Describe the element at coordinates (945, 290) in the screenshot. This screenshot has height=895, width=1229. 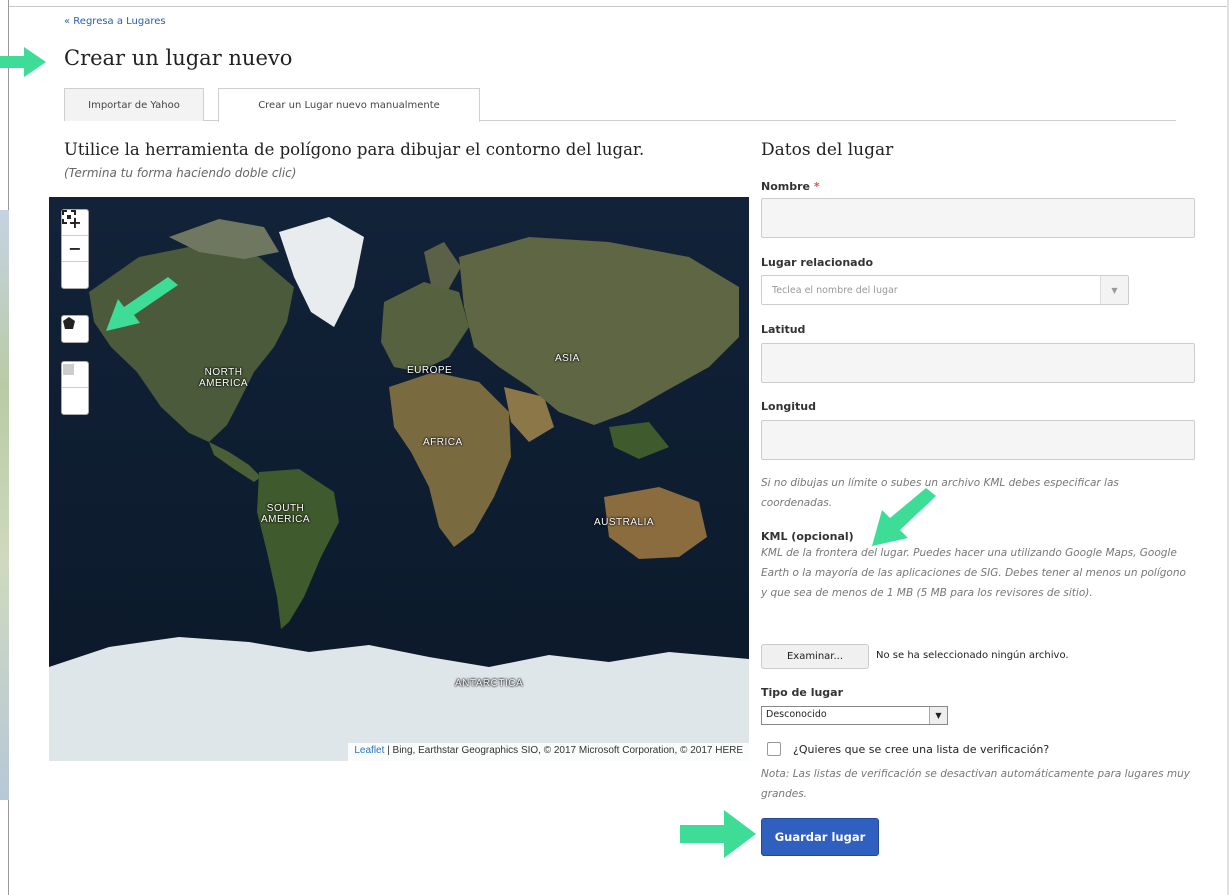
I see `related-place-select: Teclea el nombre del lugar ▼` at that location.